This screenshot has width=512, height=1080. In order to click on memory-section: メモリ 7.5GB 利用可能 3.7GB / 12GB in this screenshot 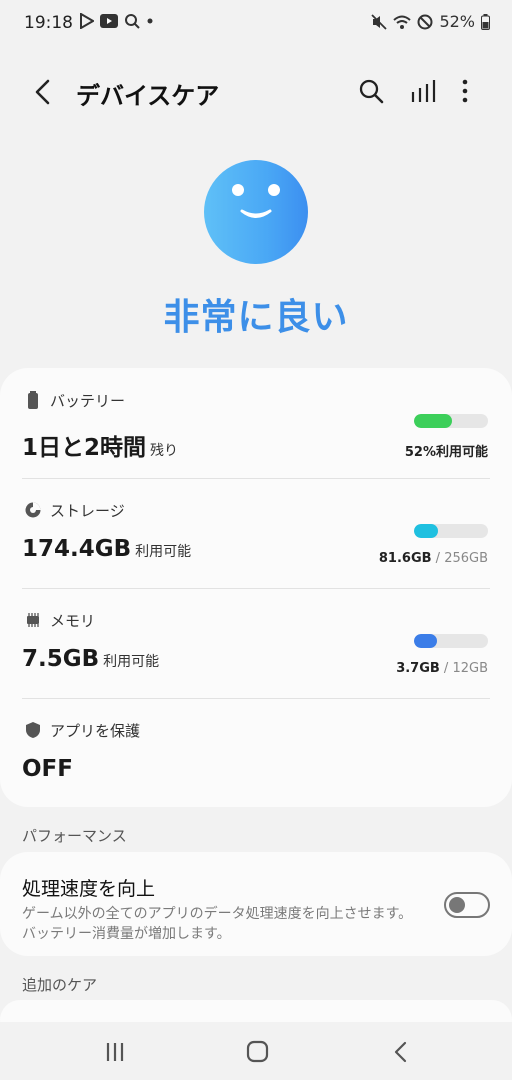, I will do `click(256, 643)`.